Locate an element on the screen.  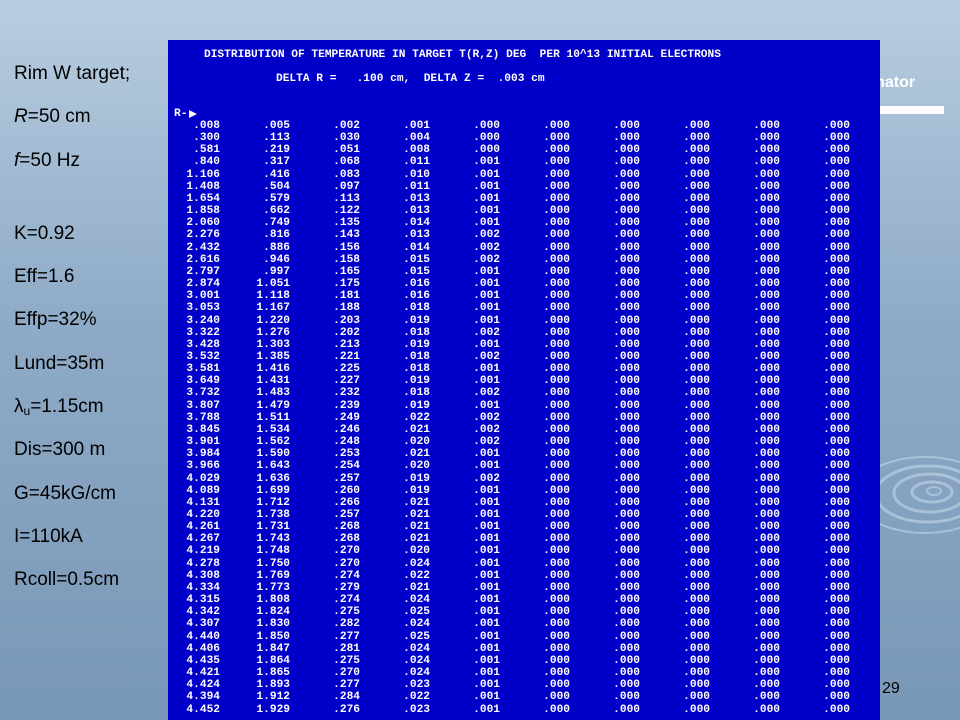
param-item: I=110kA is located at coordinates (94, 546).